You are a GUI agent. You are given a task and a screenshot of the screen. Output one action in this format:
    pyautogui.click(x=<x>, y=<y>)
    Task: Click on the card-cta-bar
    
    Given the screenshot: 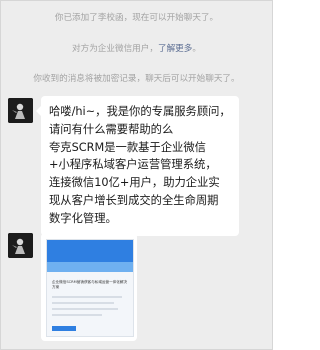 What is the action you would take?
    pyautogui.click(x=64, y=328)
    